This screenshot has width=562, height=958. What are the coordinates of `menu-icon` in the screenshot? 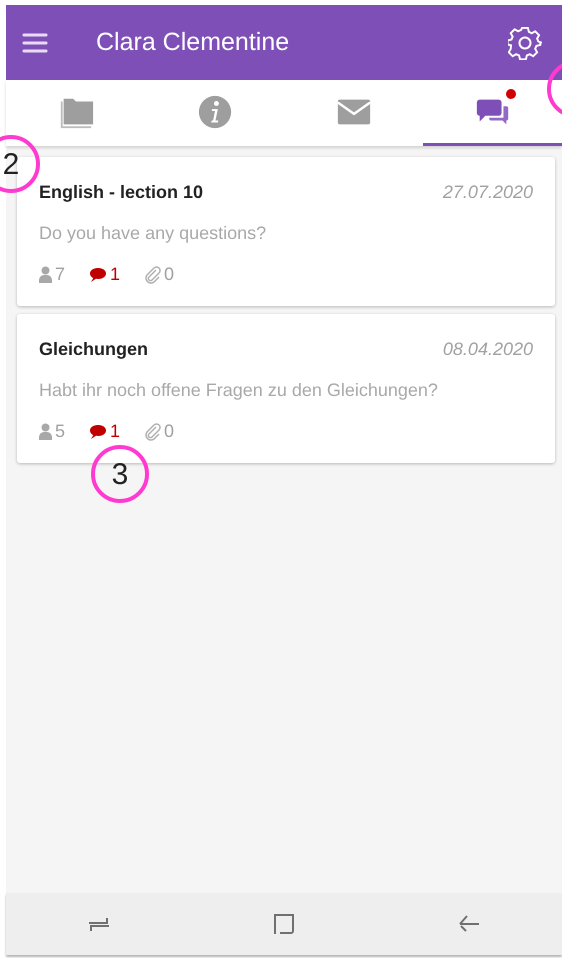 It's located at (35, 43).